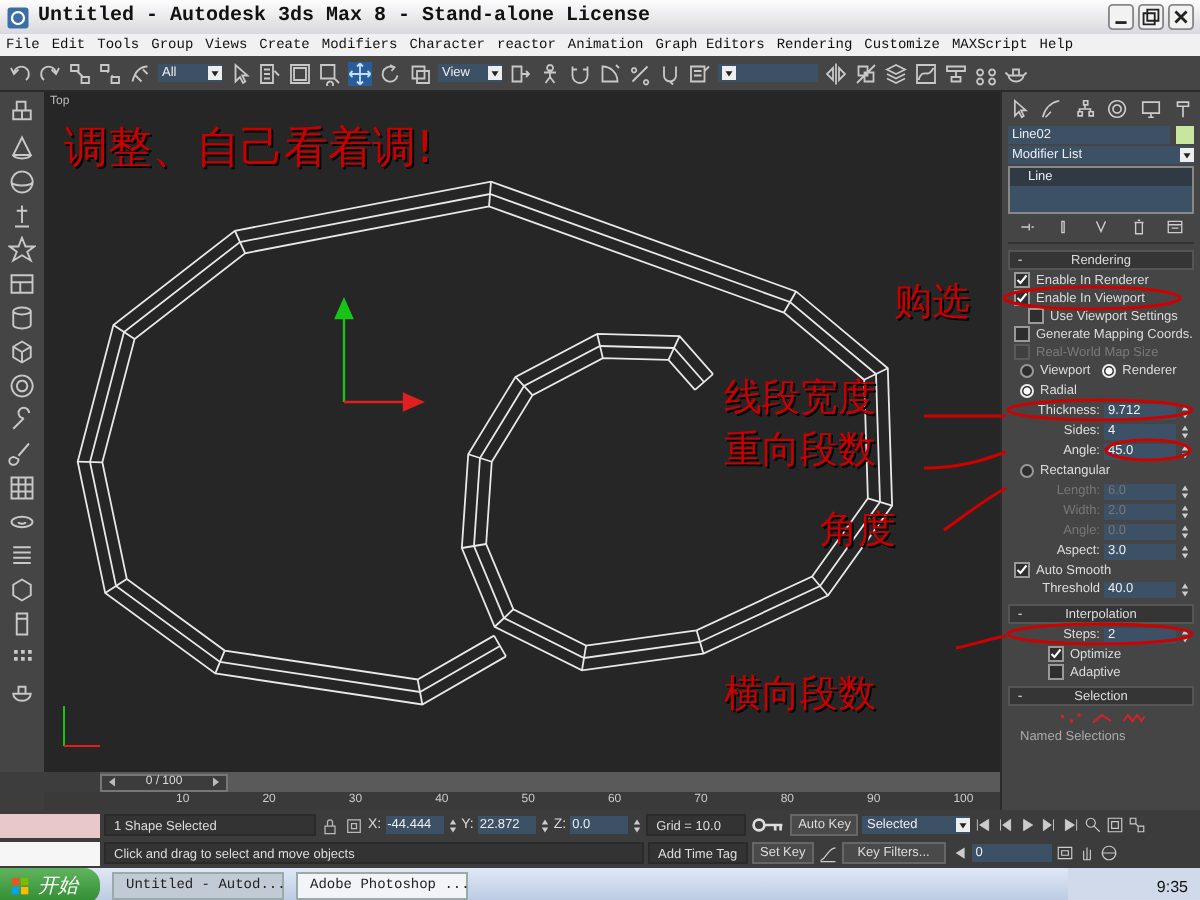  I want to click on previous-arrow-icon, so click(112, 782).